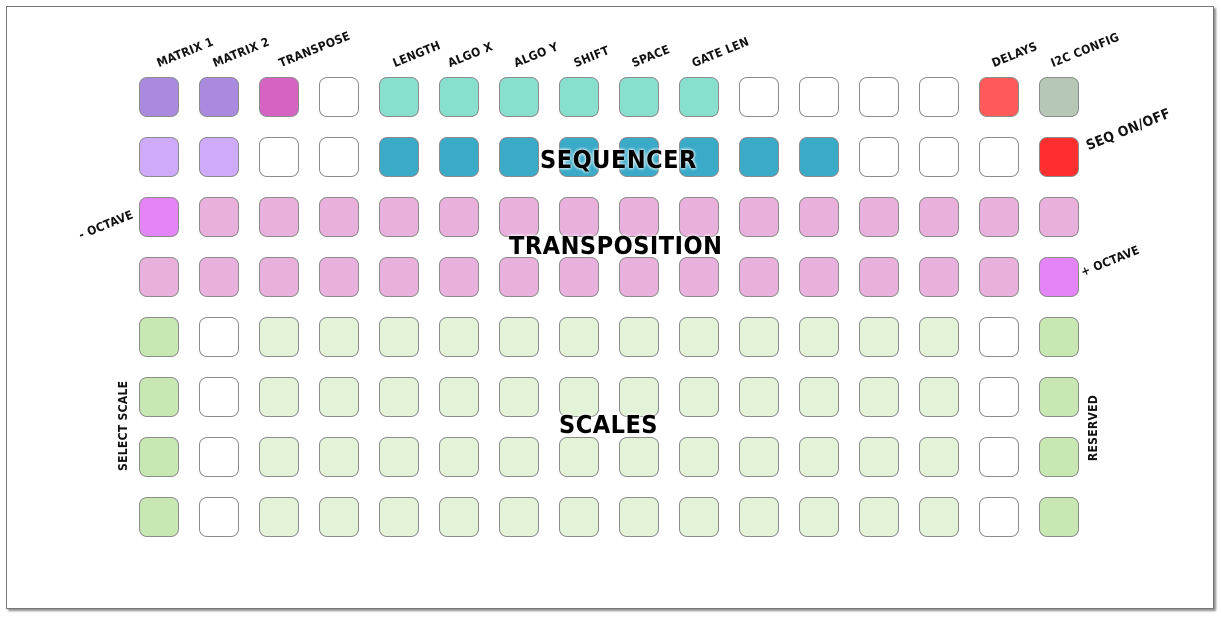 The image size is (1222, 617). What do you see at coordinates (1059, 457) in the screenshot?
I see `grid-button-r7-c16` at bounding box center [1059, 457].